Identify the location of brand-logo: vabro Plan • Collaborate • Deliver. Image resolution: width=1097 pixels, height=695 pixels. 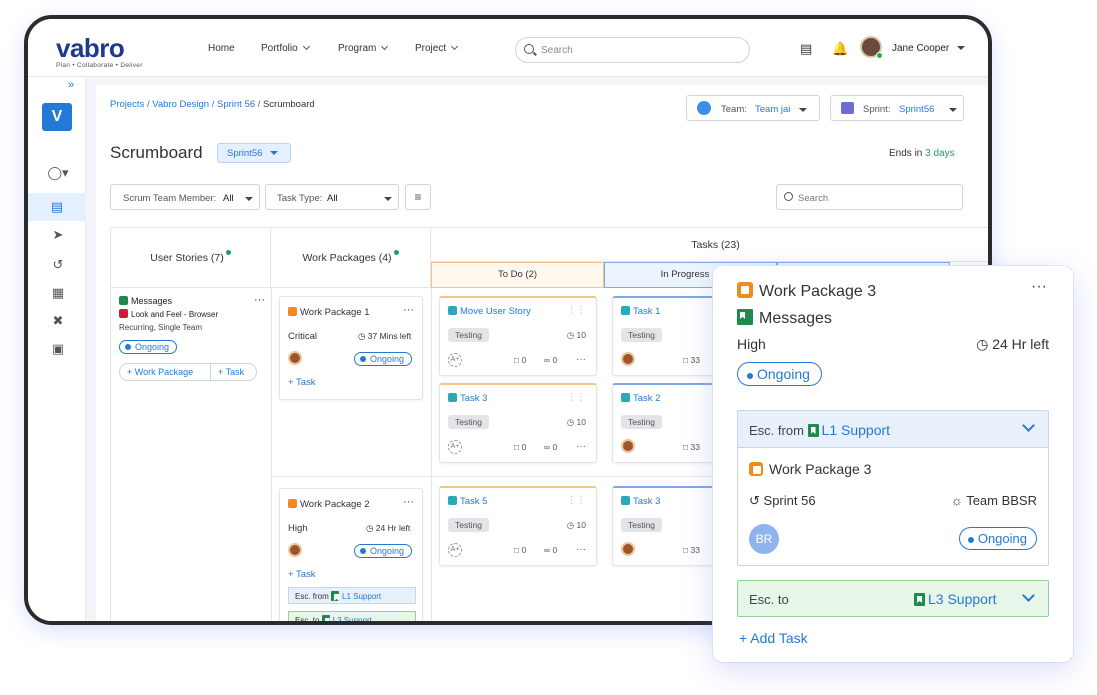
(99, 51).